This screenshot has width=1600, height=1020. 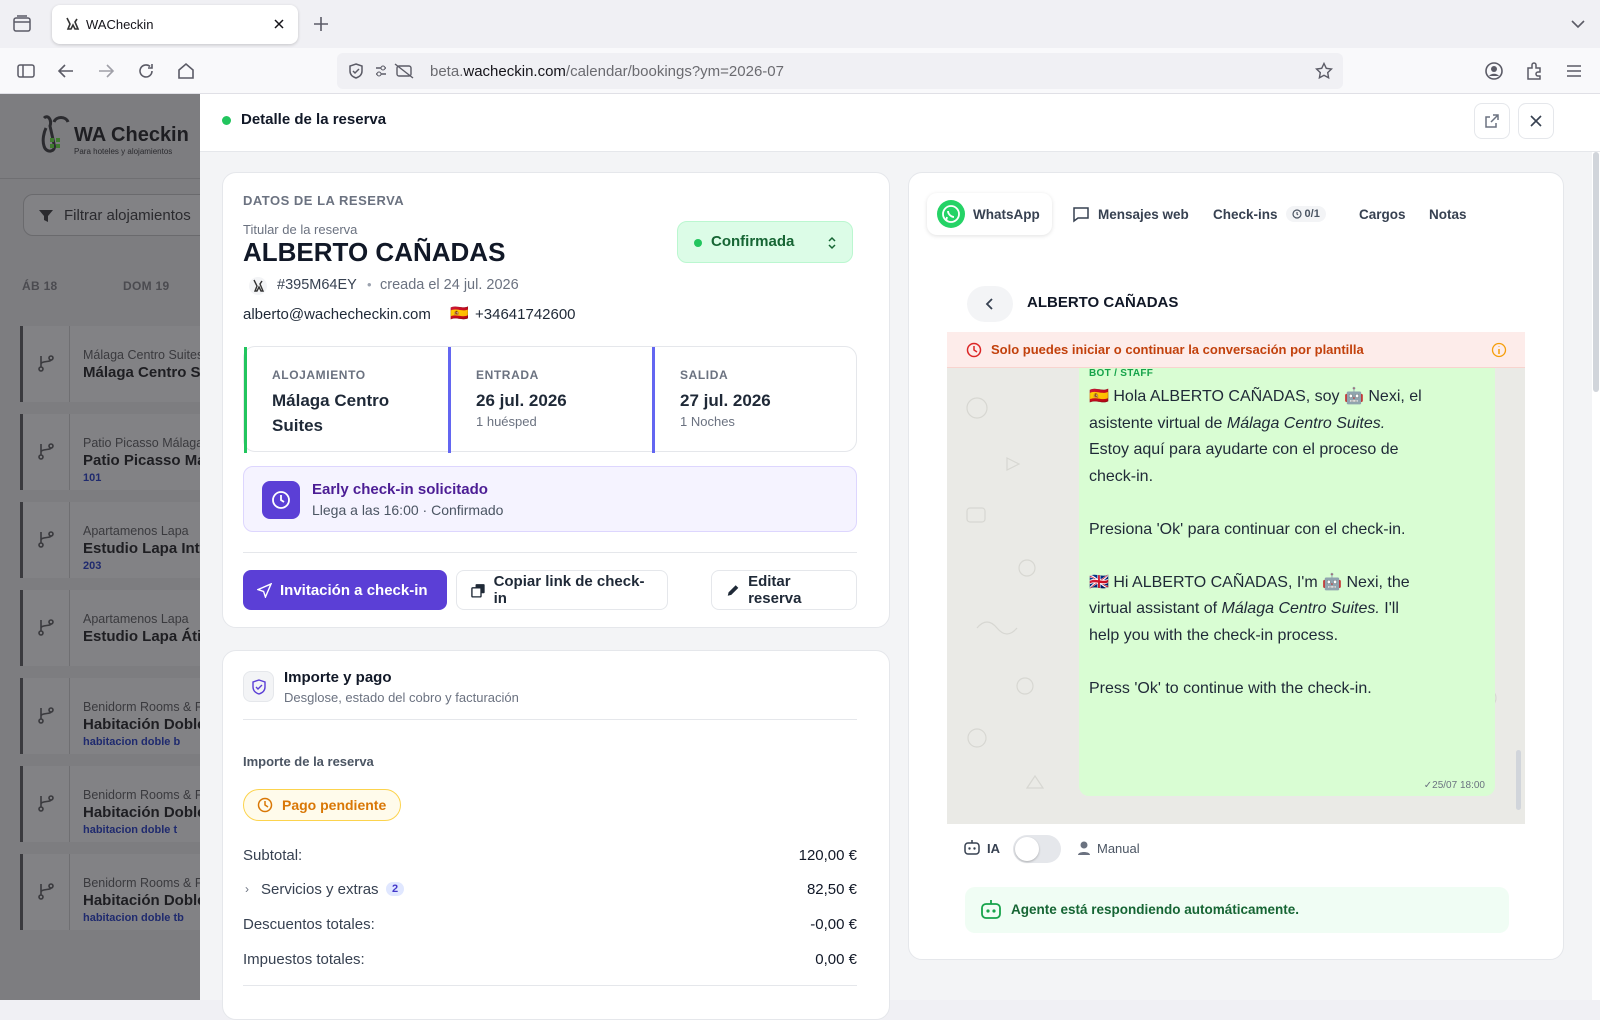 I want to click on ia-toggle, so click(x=1037, y=849).